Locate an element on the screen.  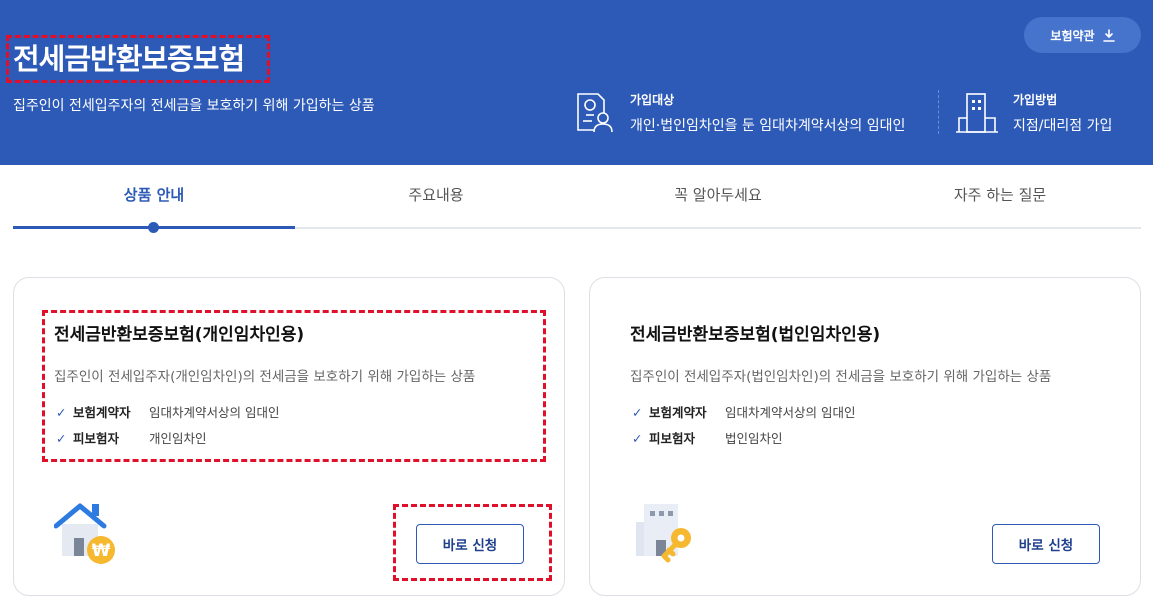
join-target-label: 가입대상 is located at coordinates (652, 100).